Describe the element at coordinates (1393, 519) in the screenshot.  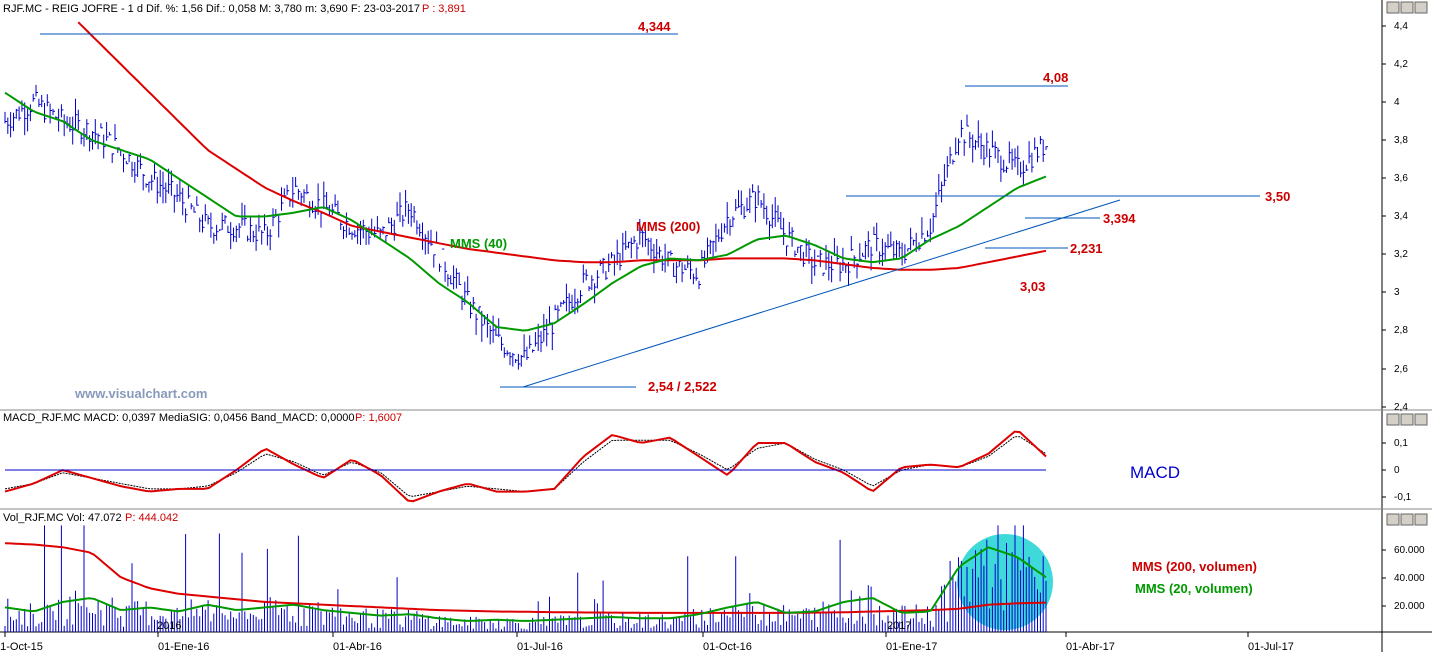
I see `volume-minimize-button` at that location.